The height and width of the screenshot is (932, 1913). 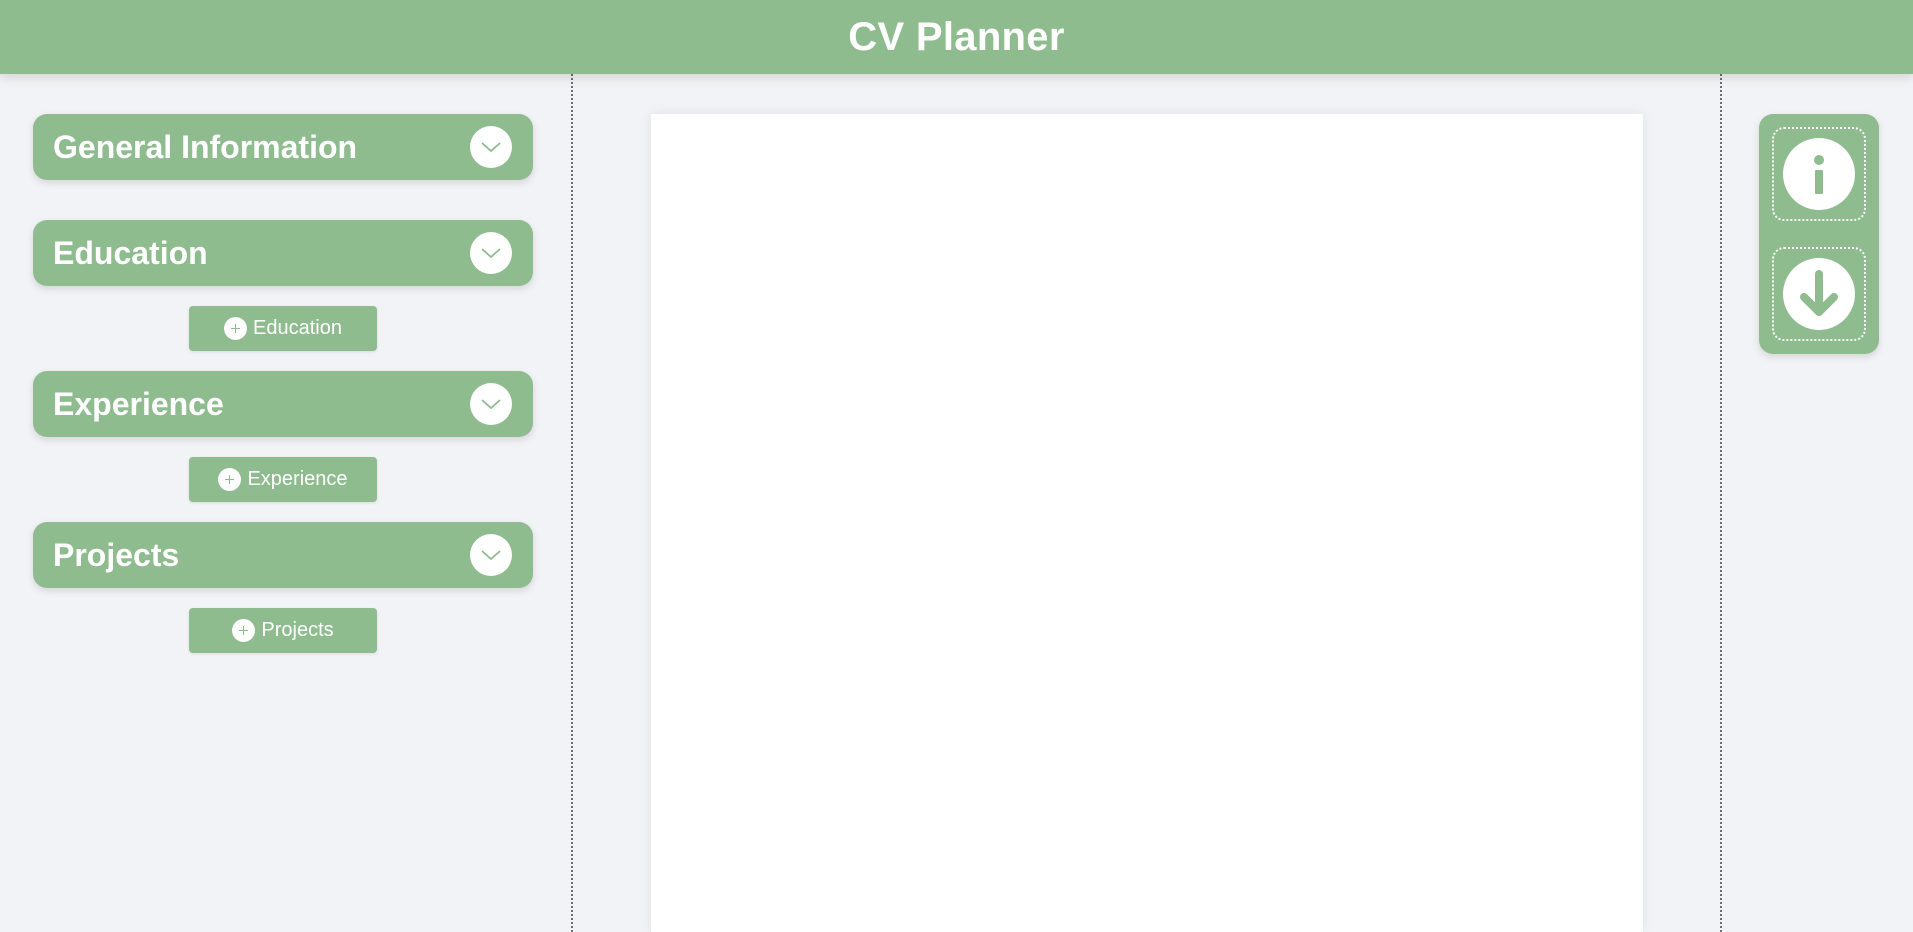 I want to click on section-education: Education, so click(x=283, y=253).